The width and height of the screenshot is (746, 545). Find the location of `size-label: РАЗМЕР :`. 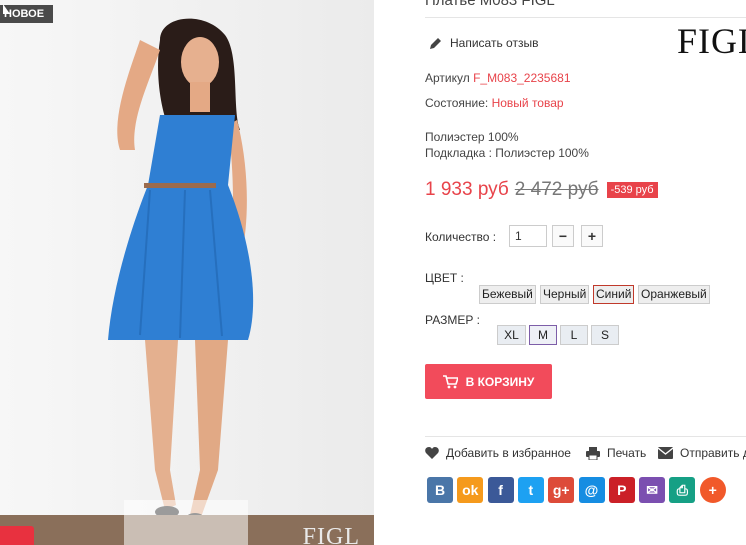

size-label: РАЗМЕР : is located at coordinates (452, 320).